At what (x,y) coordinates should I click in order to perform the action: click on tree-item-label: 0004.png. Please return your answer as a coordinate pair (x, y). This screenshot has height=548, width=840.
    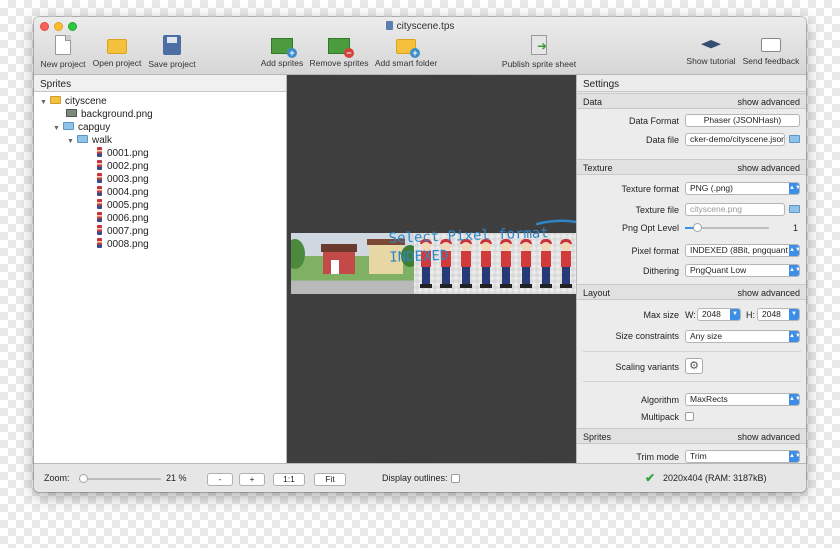
    Looking at the image, I should click on (128, 192).